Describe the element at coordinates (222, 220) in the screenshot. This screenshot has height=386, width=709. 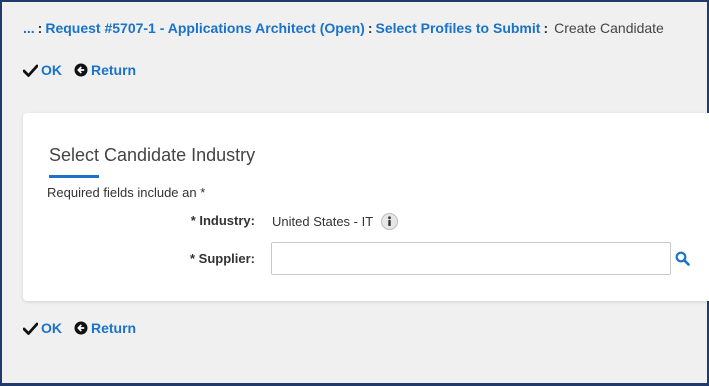
I see `industry-label: * Industry:` at that location.